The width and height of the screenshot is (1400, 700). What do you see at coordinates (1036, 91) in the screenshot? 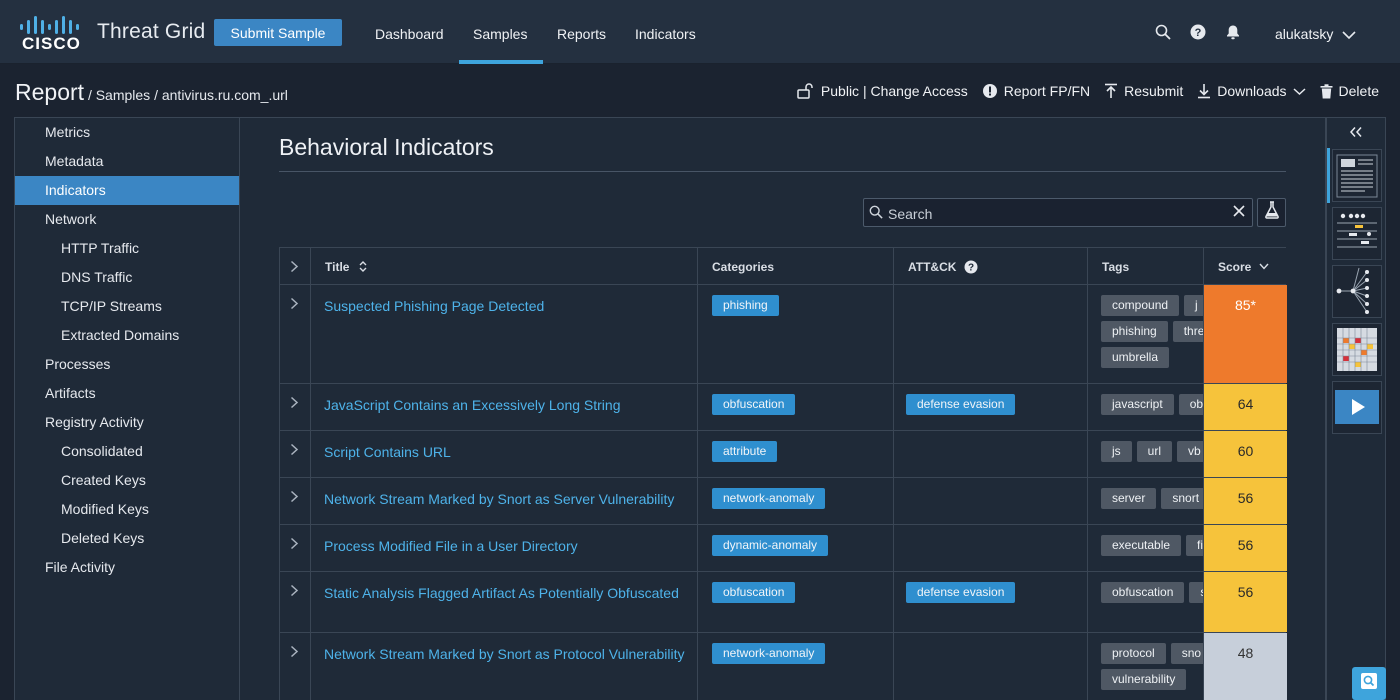
I see `report-fp-fn-action: Report FP/FN` at bounding box center [1036, 91].